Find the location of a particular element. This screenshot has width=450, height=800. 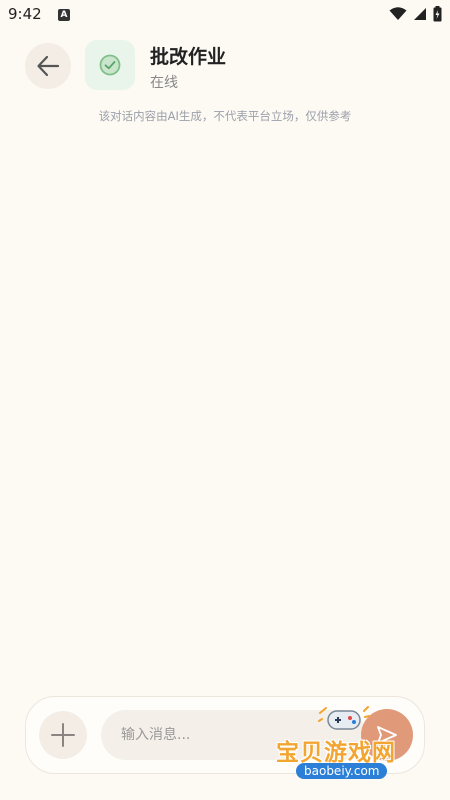

add-attachment-button is located at coordinates (63, 735).